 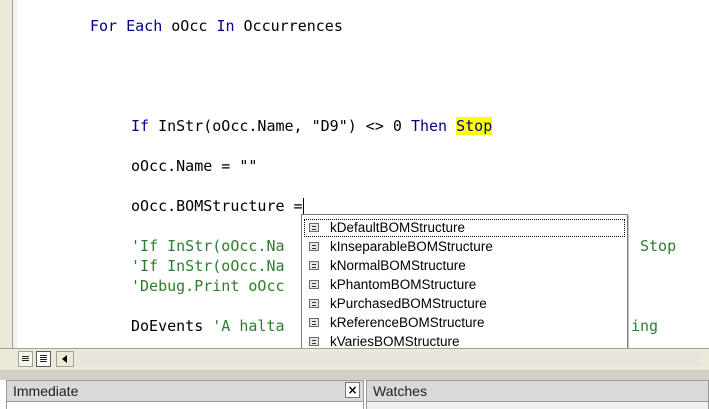 I want to click on code-line-name-assign: oOcc.Name = "", so click(x=194, y=166).